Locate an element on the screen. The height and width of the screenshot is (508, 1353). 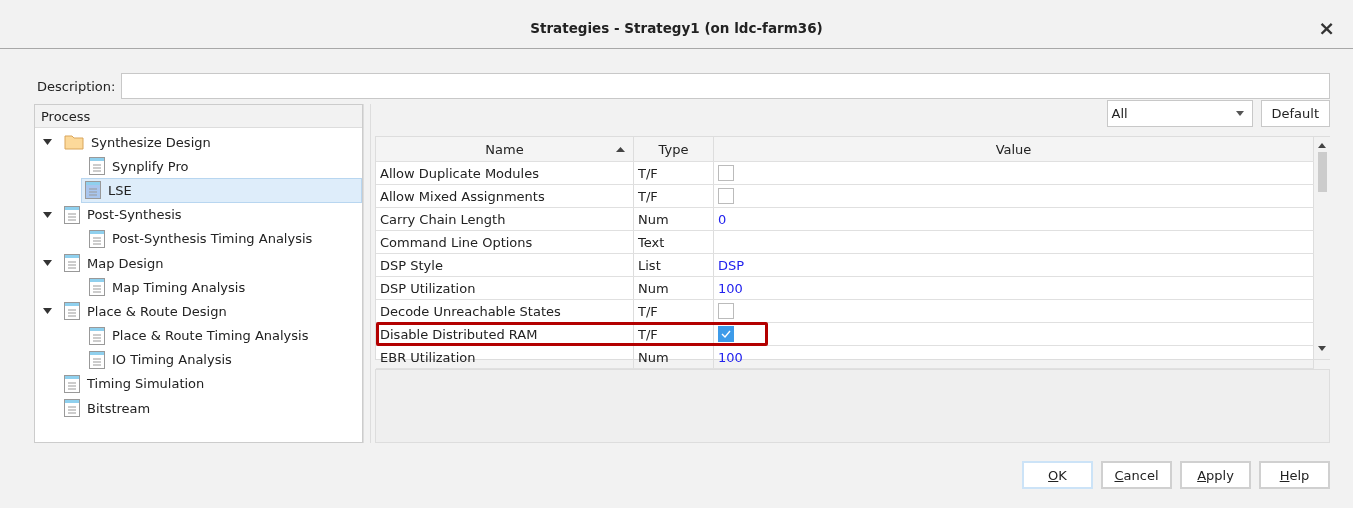
tree-item: LSE is located at coordinates (222, 190).